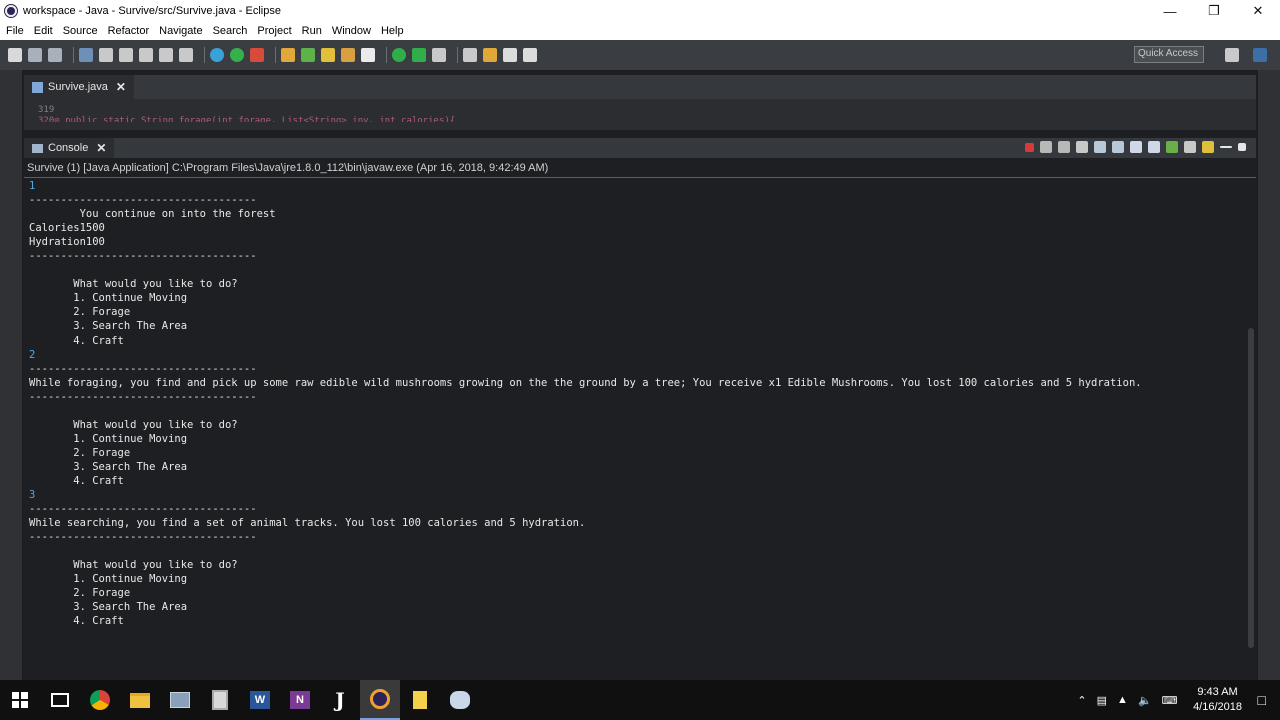 The height and width of the screenshot is (720, 1280). I want to click on java-icon: J, so click(340, 700).